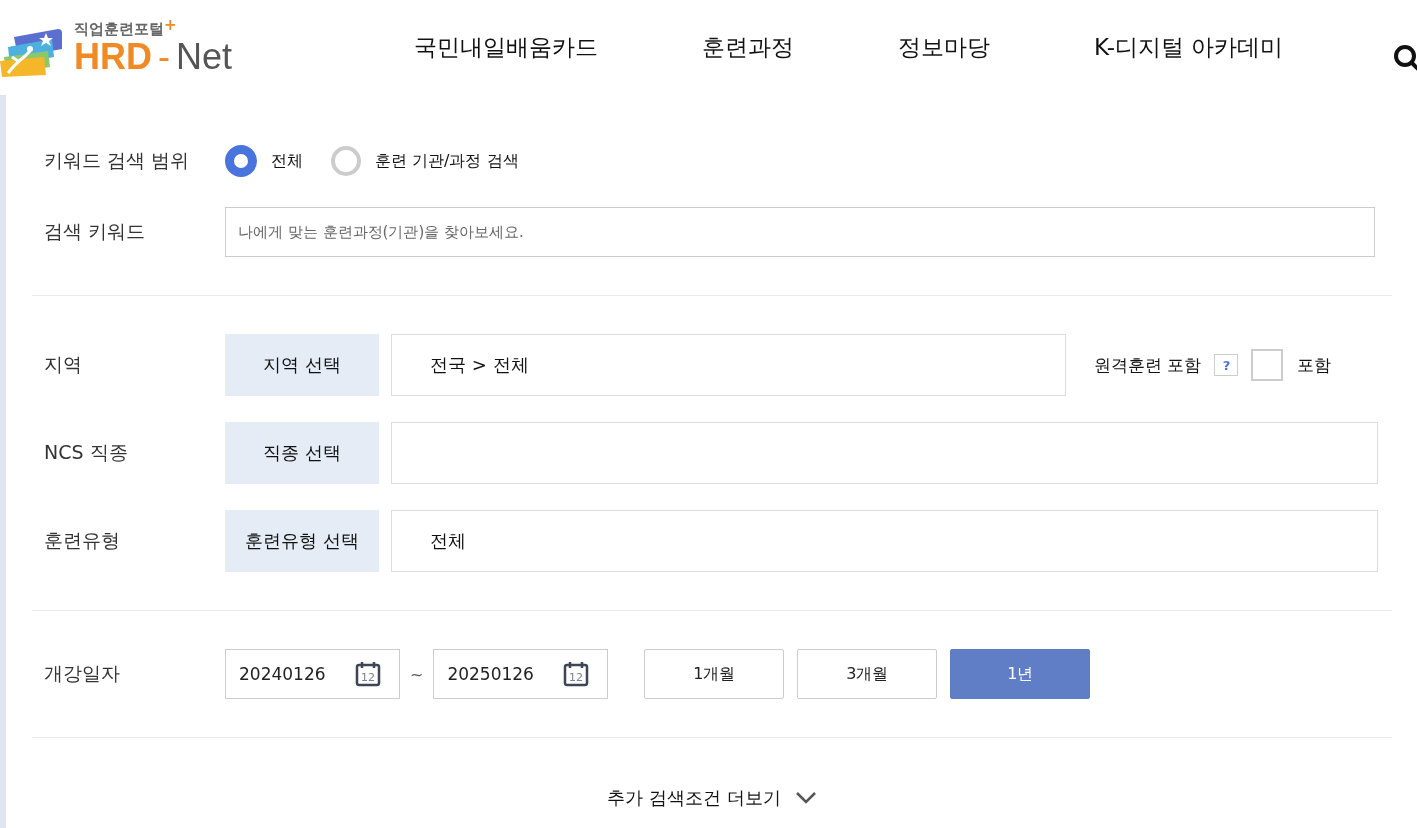  Describe the element at coordinates (1314, 365) in the screenshot. I see `checkbox-label: 포함` at that location.